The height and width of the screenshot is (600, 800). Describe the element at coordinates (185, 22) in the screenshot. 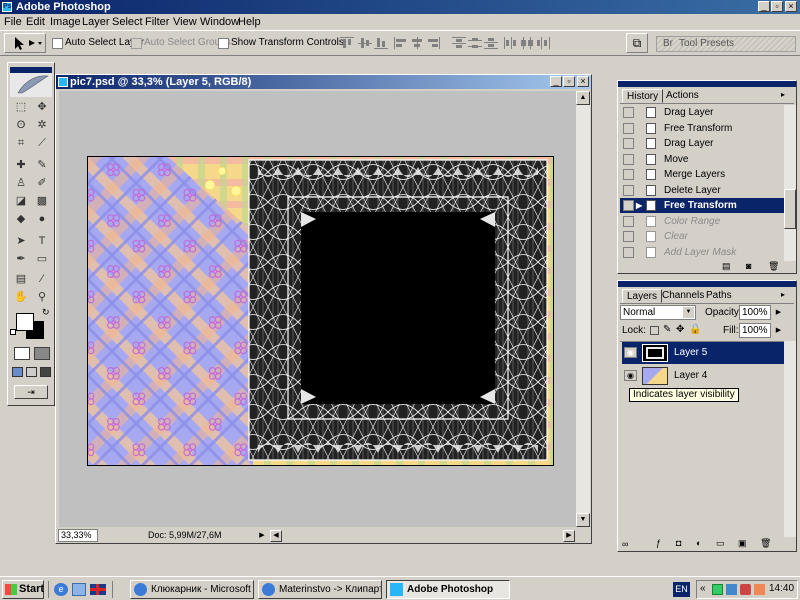

I see `menu-view: View` at that location.